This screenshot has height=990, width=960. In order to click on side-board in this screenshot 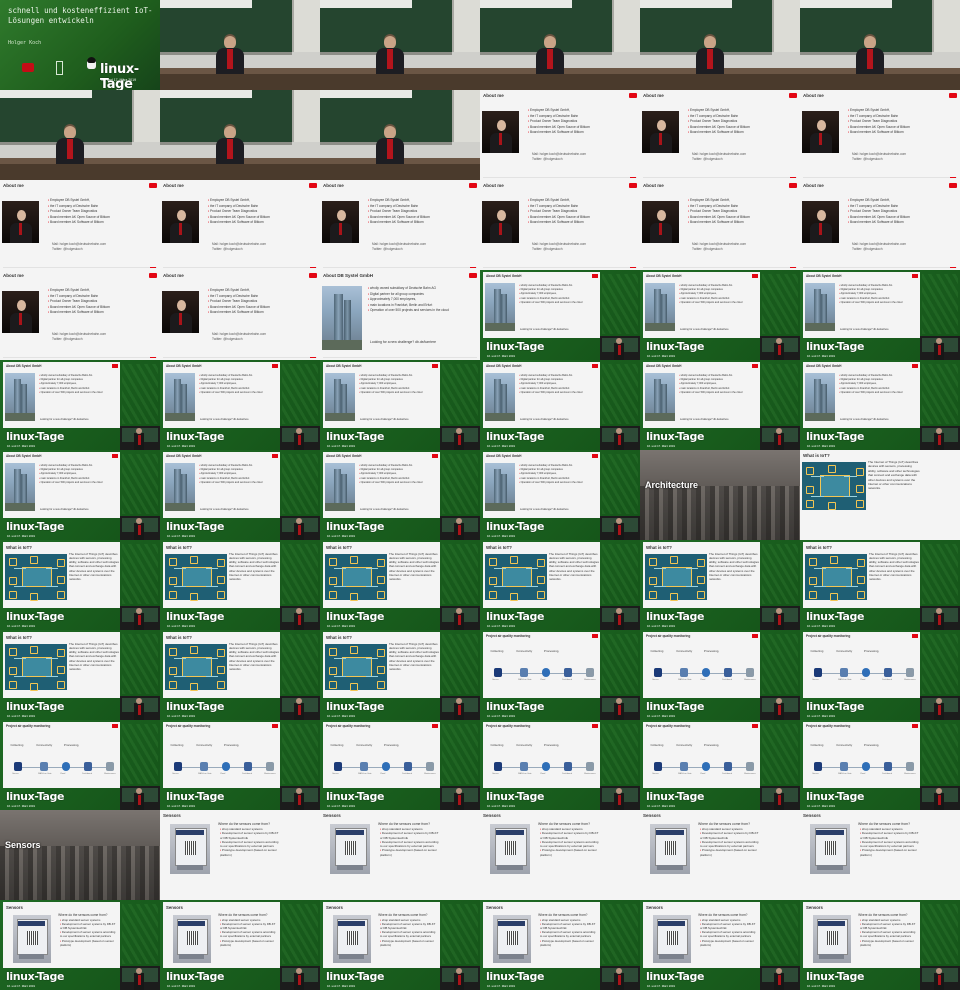, I will do `click(466, 116)`.